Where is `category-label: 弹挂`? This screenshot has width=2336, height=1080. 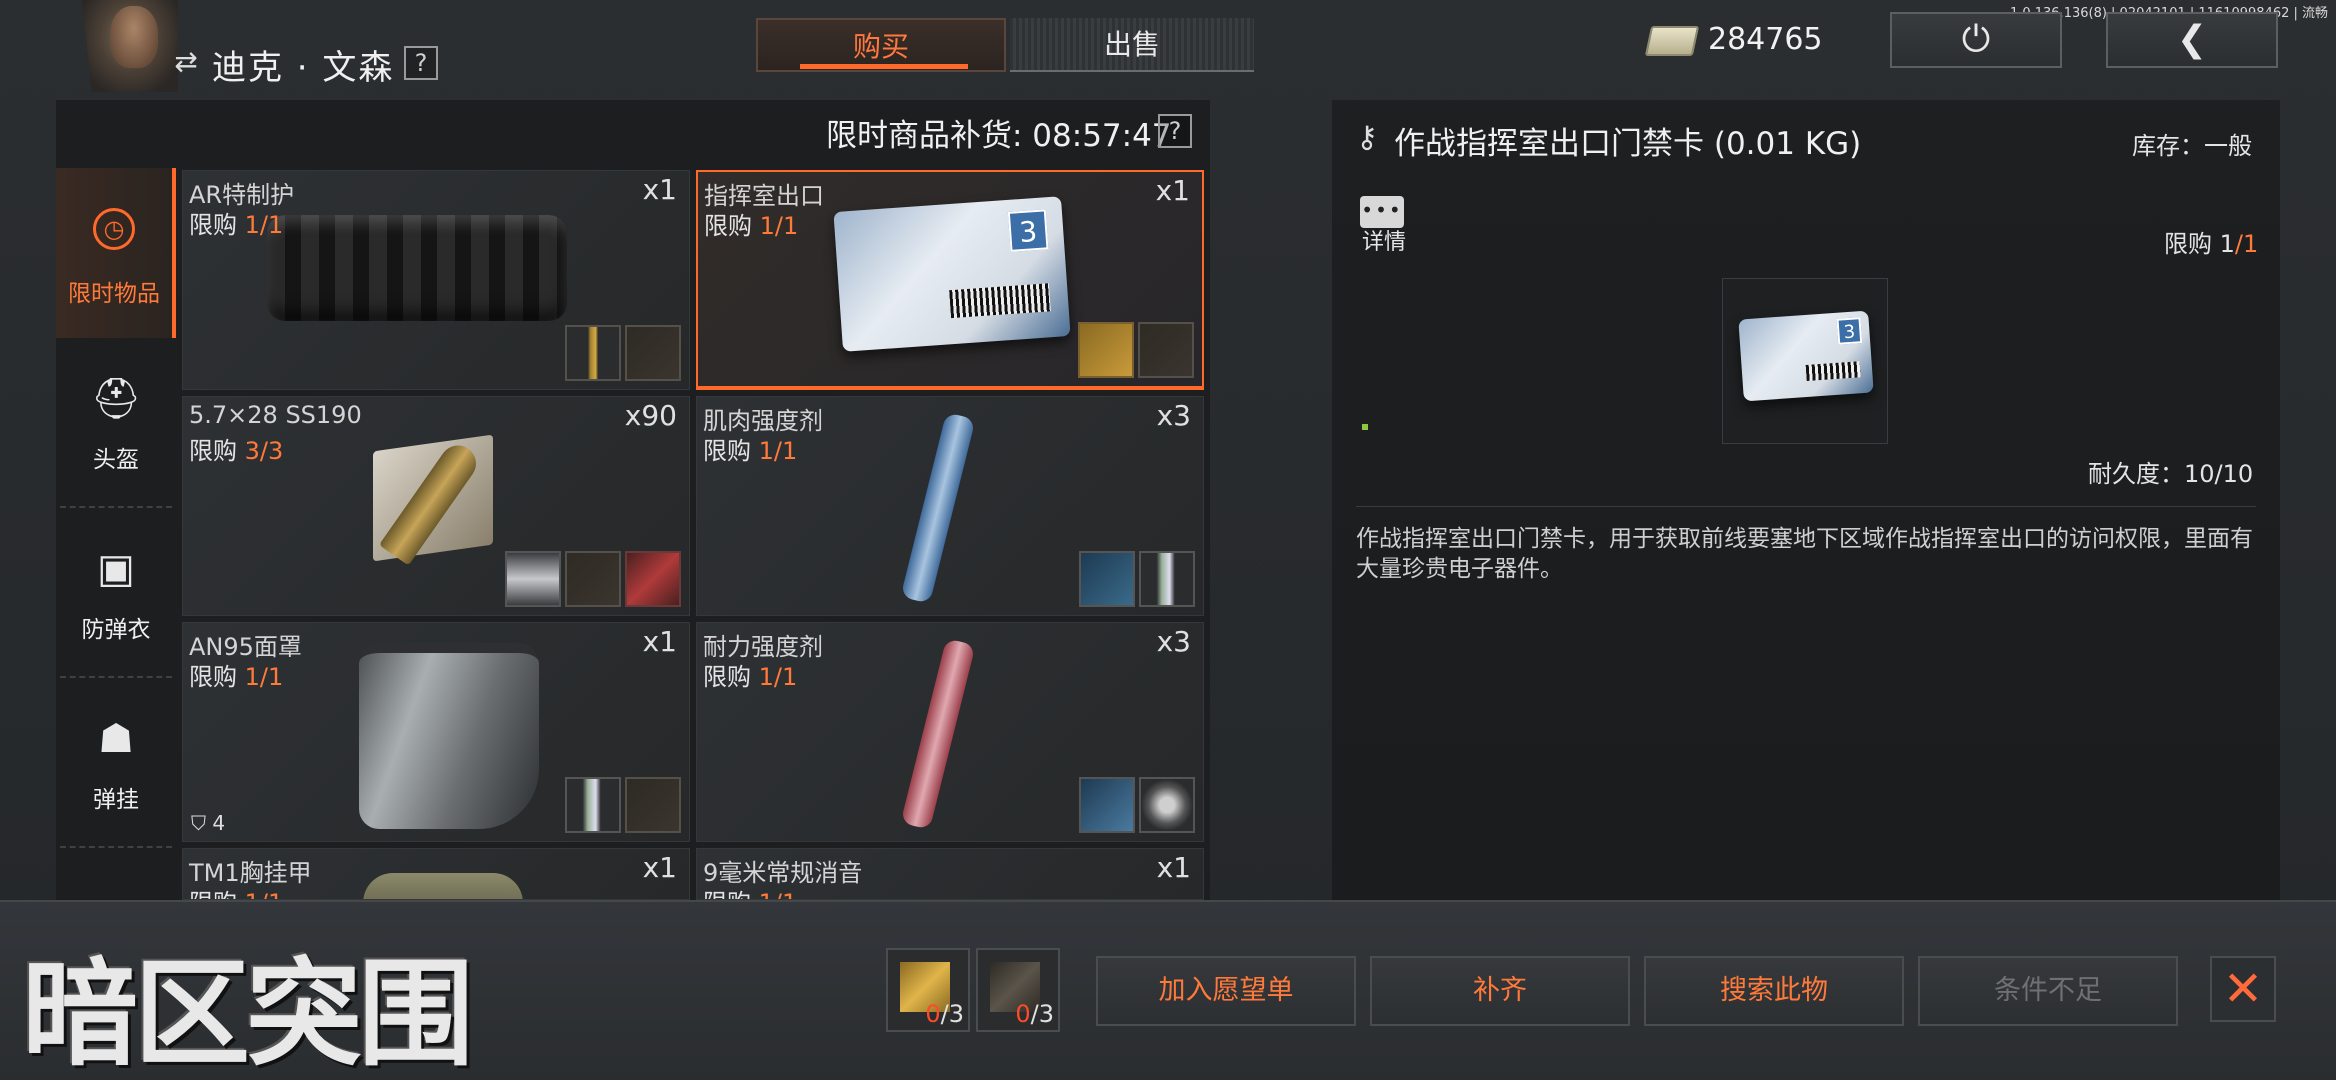
category-label: 弹挂 is located at coordinates (116, 800).